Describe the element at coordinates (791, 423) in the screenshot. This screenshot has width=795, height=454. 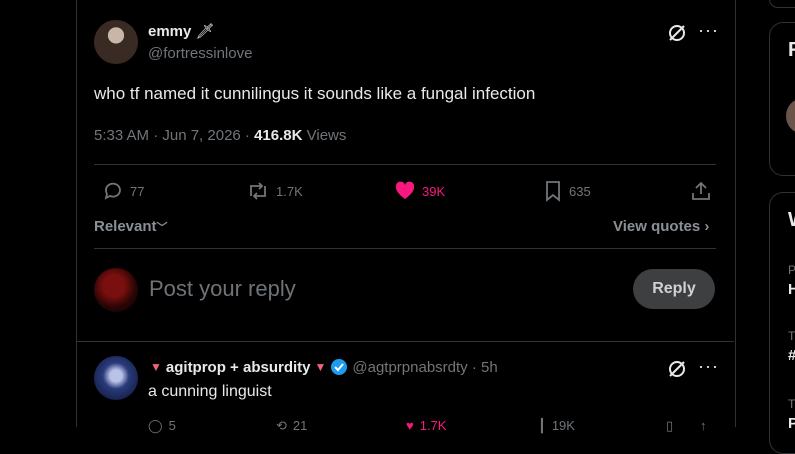
I see `trend-title: P` at that location.